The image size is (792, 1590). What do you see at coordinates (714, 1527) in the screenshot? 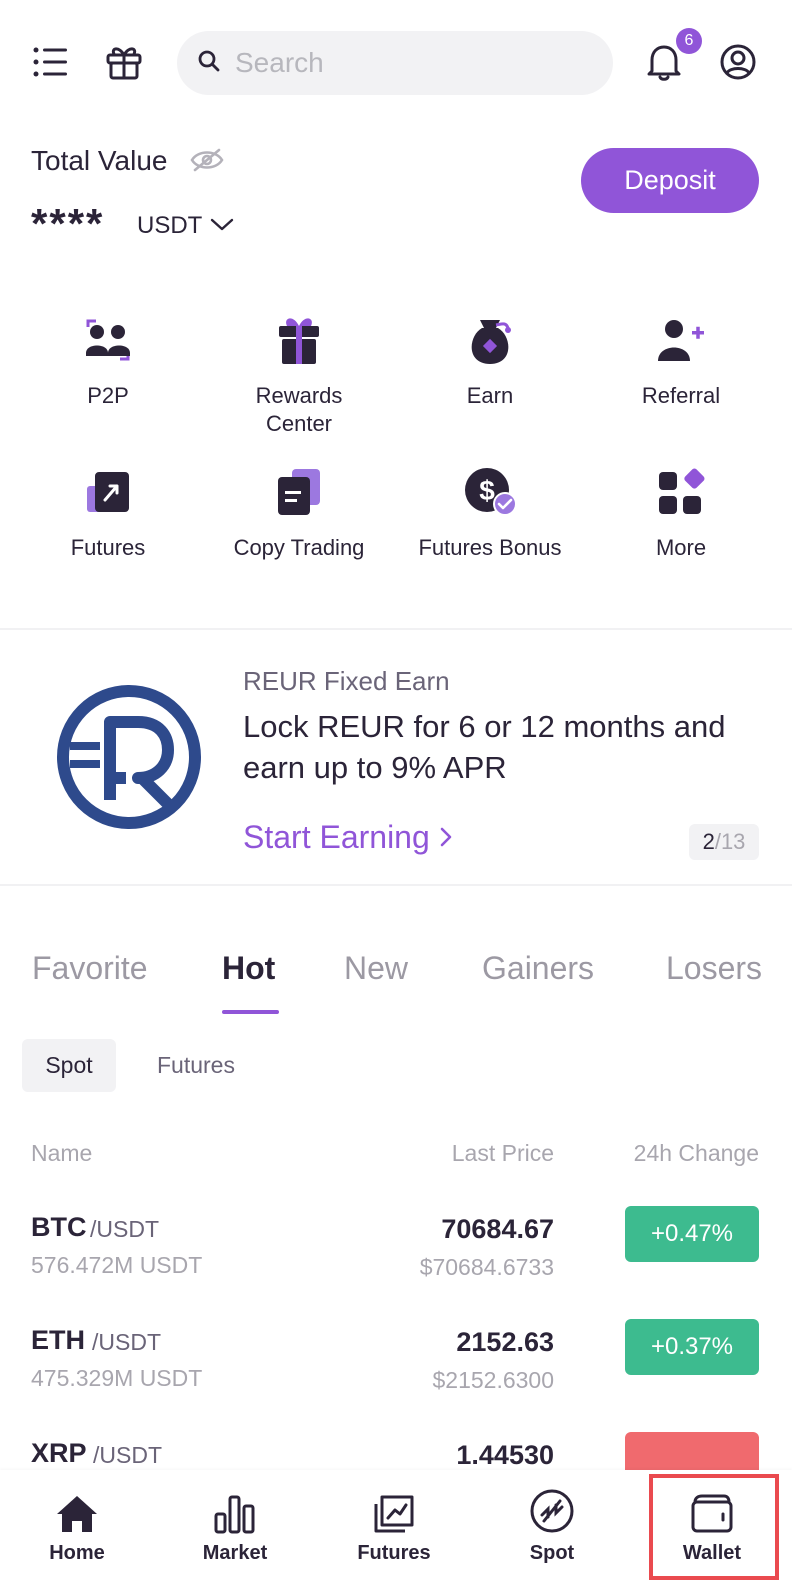
I see `wallet-highlight-box` at bounding box center [714, 1527].